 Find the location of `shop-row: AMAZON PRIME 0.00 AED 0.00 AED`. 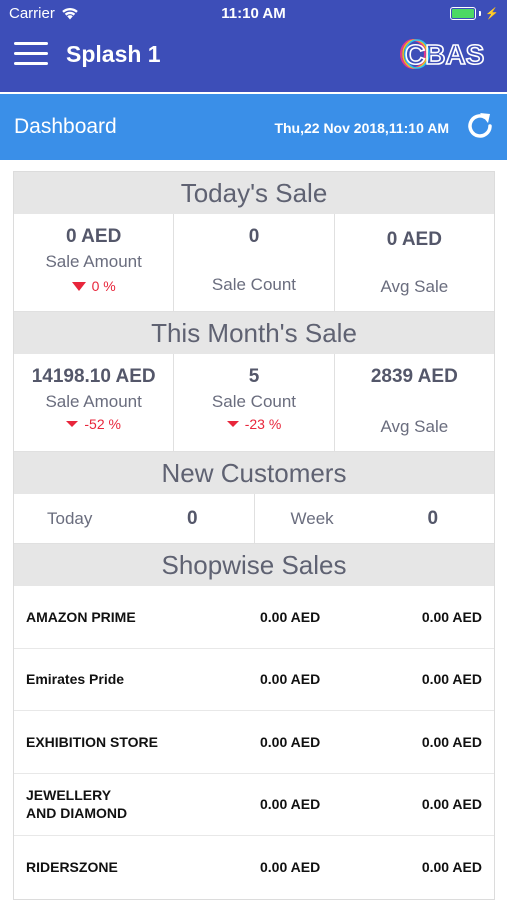

shop-row: AMAZON PRIME 0.00 AED 0.00 AED is located at coordinates (254, 617).